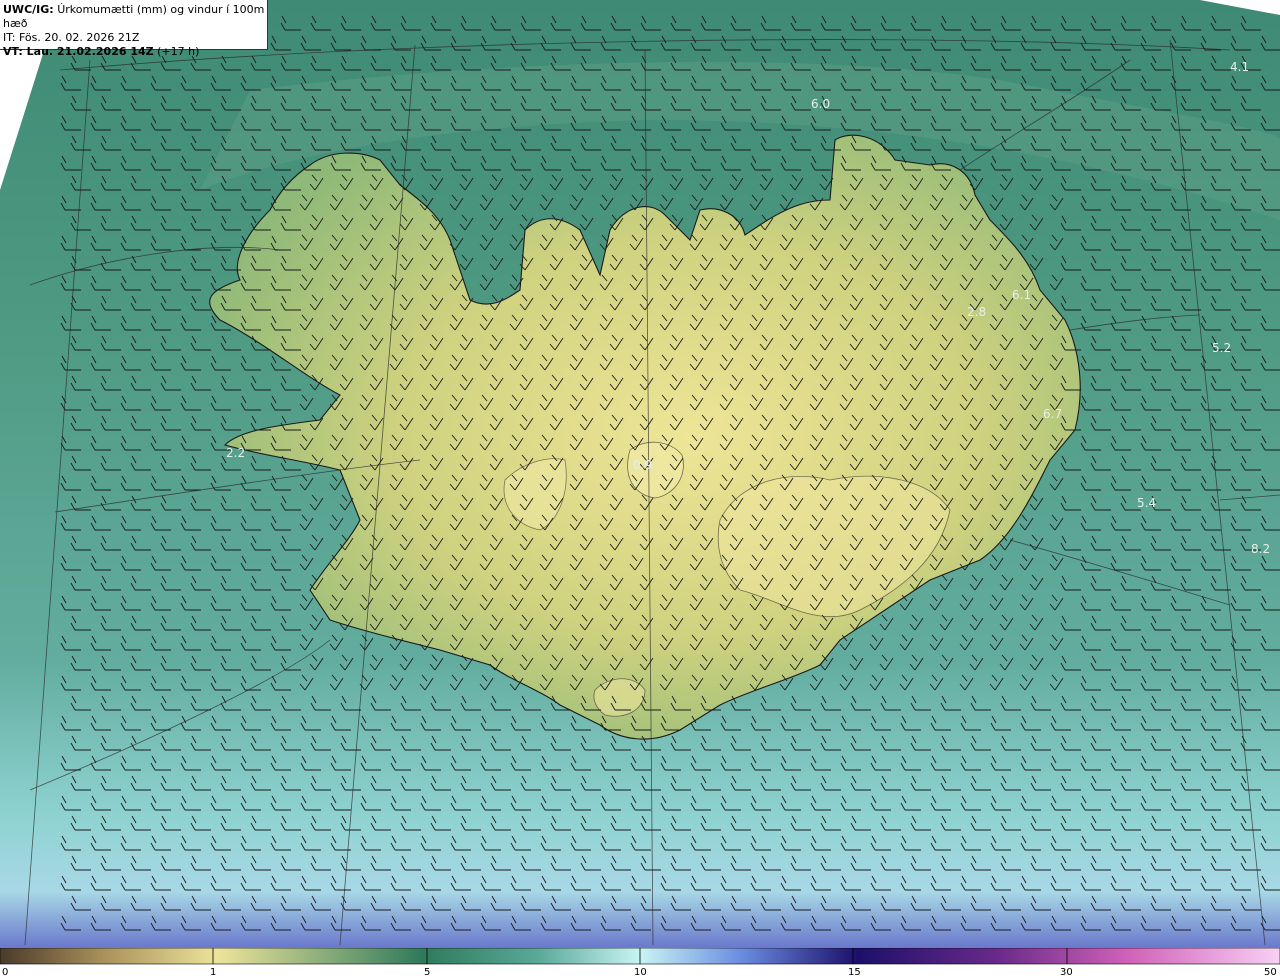 This screenshot has height=978, width=1280. What do you see at coordinates (642, 465) in the screenshot?
I see `value-label: 0.9` at bounding box center [642, 465].